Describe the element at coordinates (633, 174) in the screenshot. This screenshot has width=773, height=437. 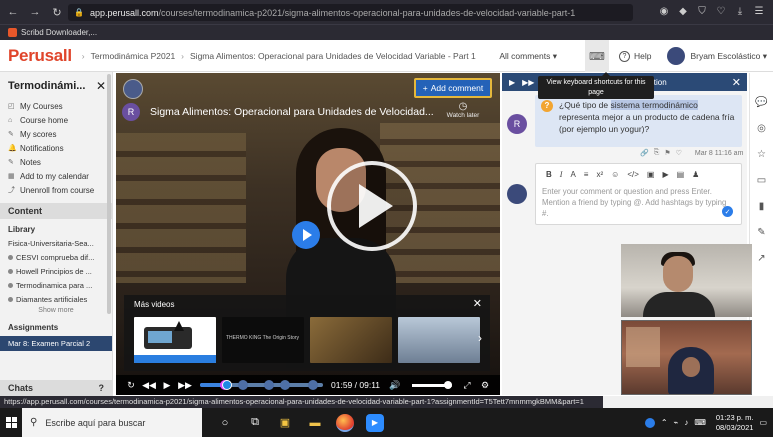
I see `code-icon: </>` at that location.